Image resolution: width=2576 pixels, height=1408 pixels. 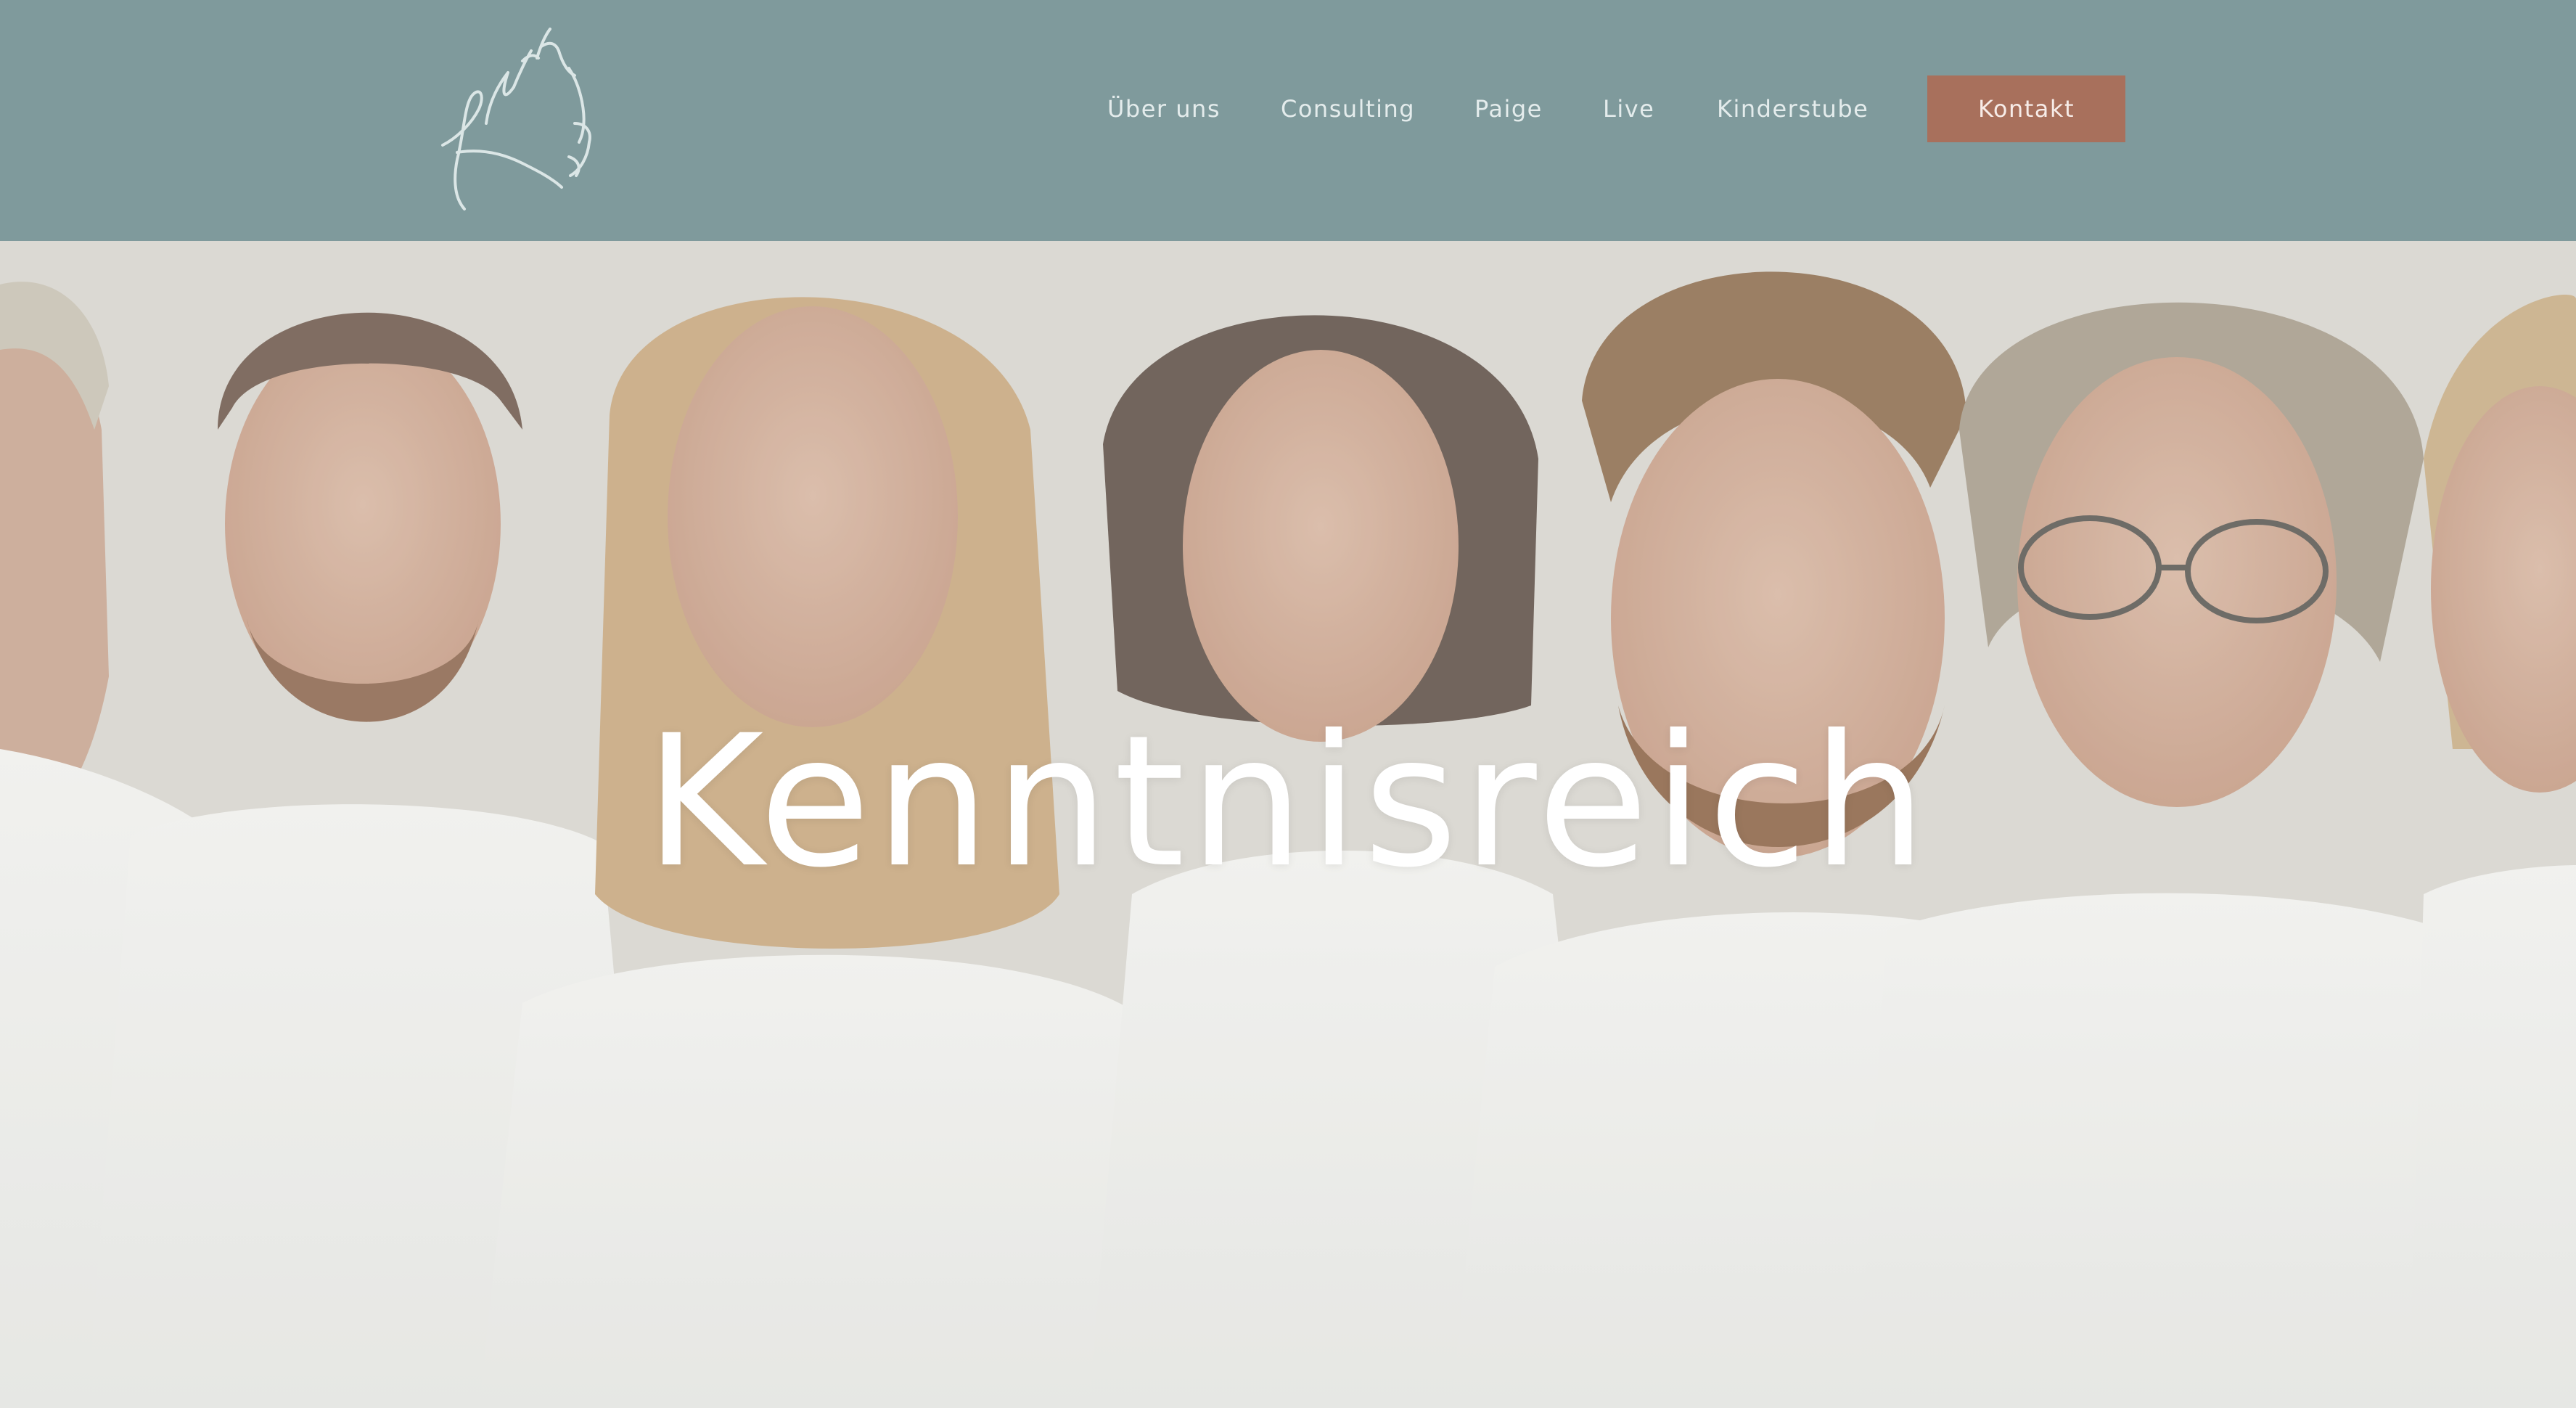 What do you see at coordinates (1348, 109) in the screenshot?
I see `nav-item-consulting: Consulting` at bounding box center [1348, 109].